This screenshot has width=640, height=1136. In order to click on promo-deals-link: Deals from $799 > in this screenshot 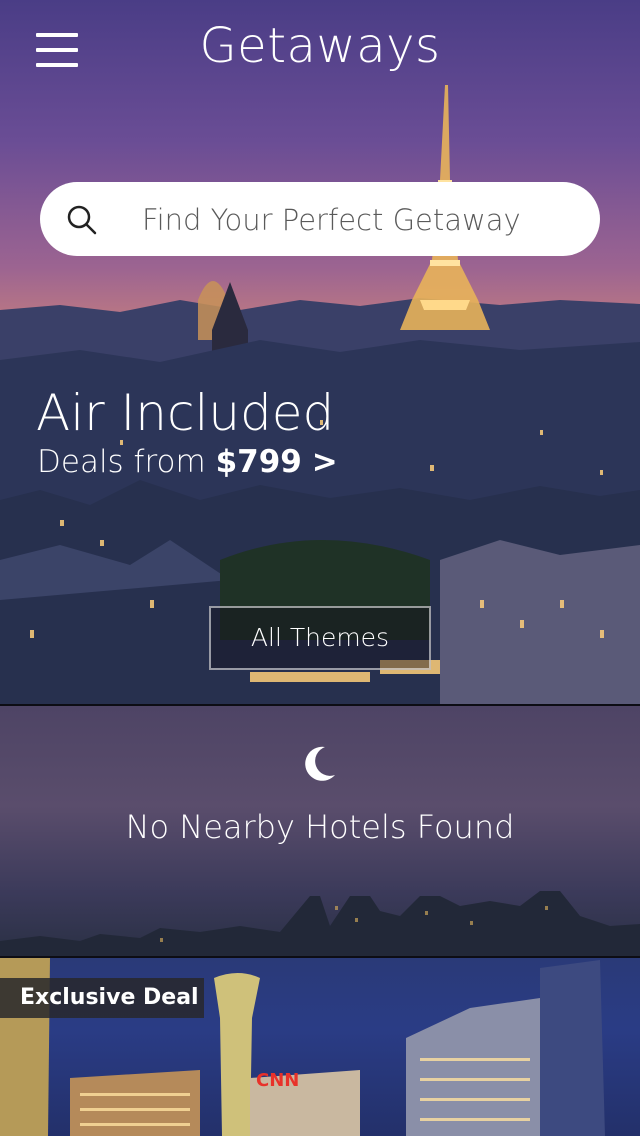, I will do `click(187, 462)`.